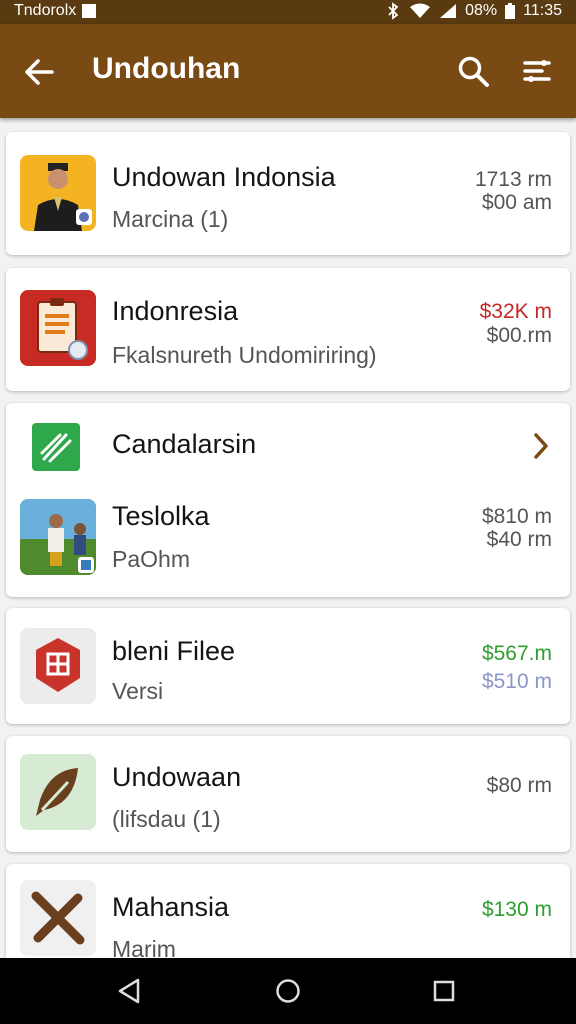  I want to click on item-price-primary: $810 m, so click(516, 516).